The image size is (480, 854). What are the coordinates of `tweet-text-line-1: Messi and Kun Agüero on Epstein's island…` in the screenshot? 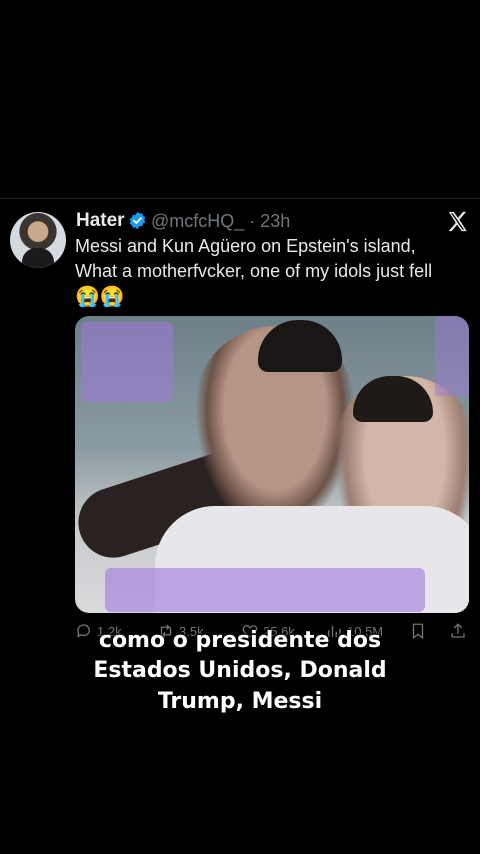 It's located at (245, 246).